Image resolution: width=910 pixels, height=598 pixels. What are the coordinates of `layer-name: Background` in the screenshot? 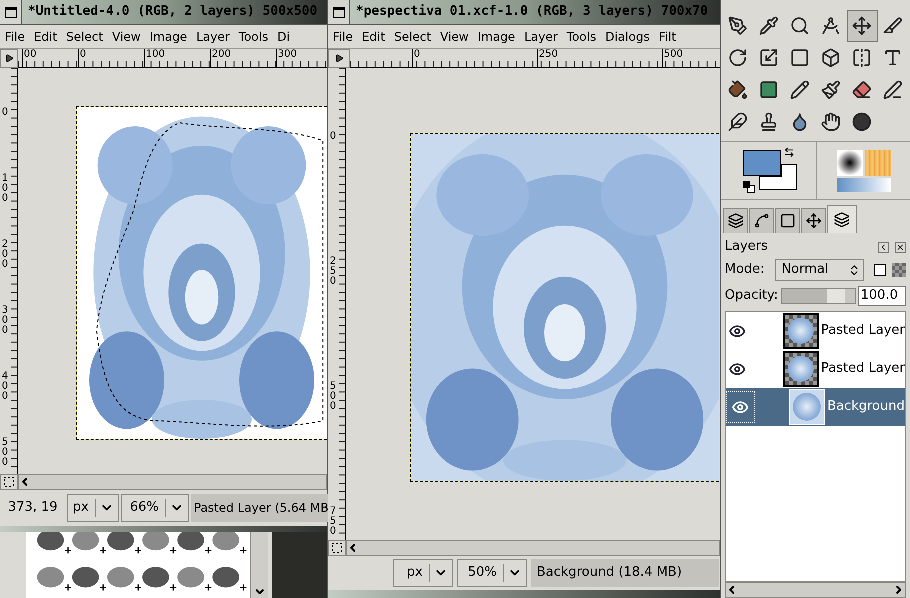 It's located at (866, 407).